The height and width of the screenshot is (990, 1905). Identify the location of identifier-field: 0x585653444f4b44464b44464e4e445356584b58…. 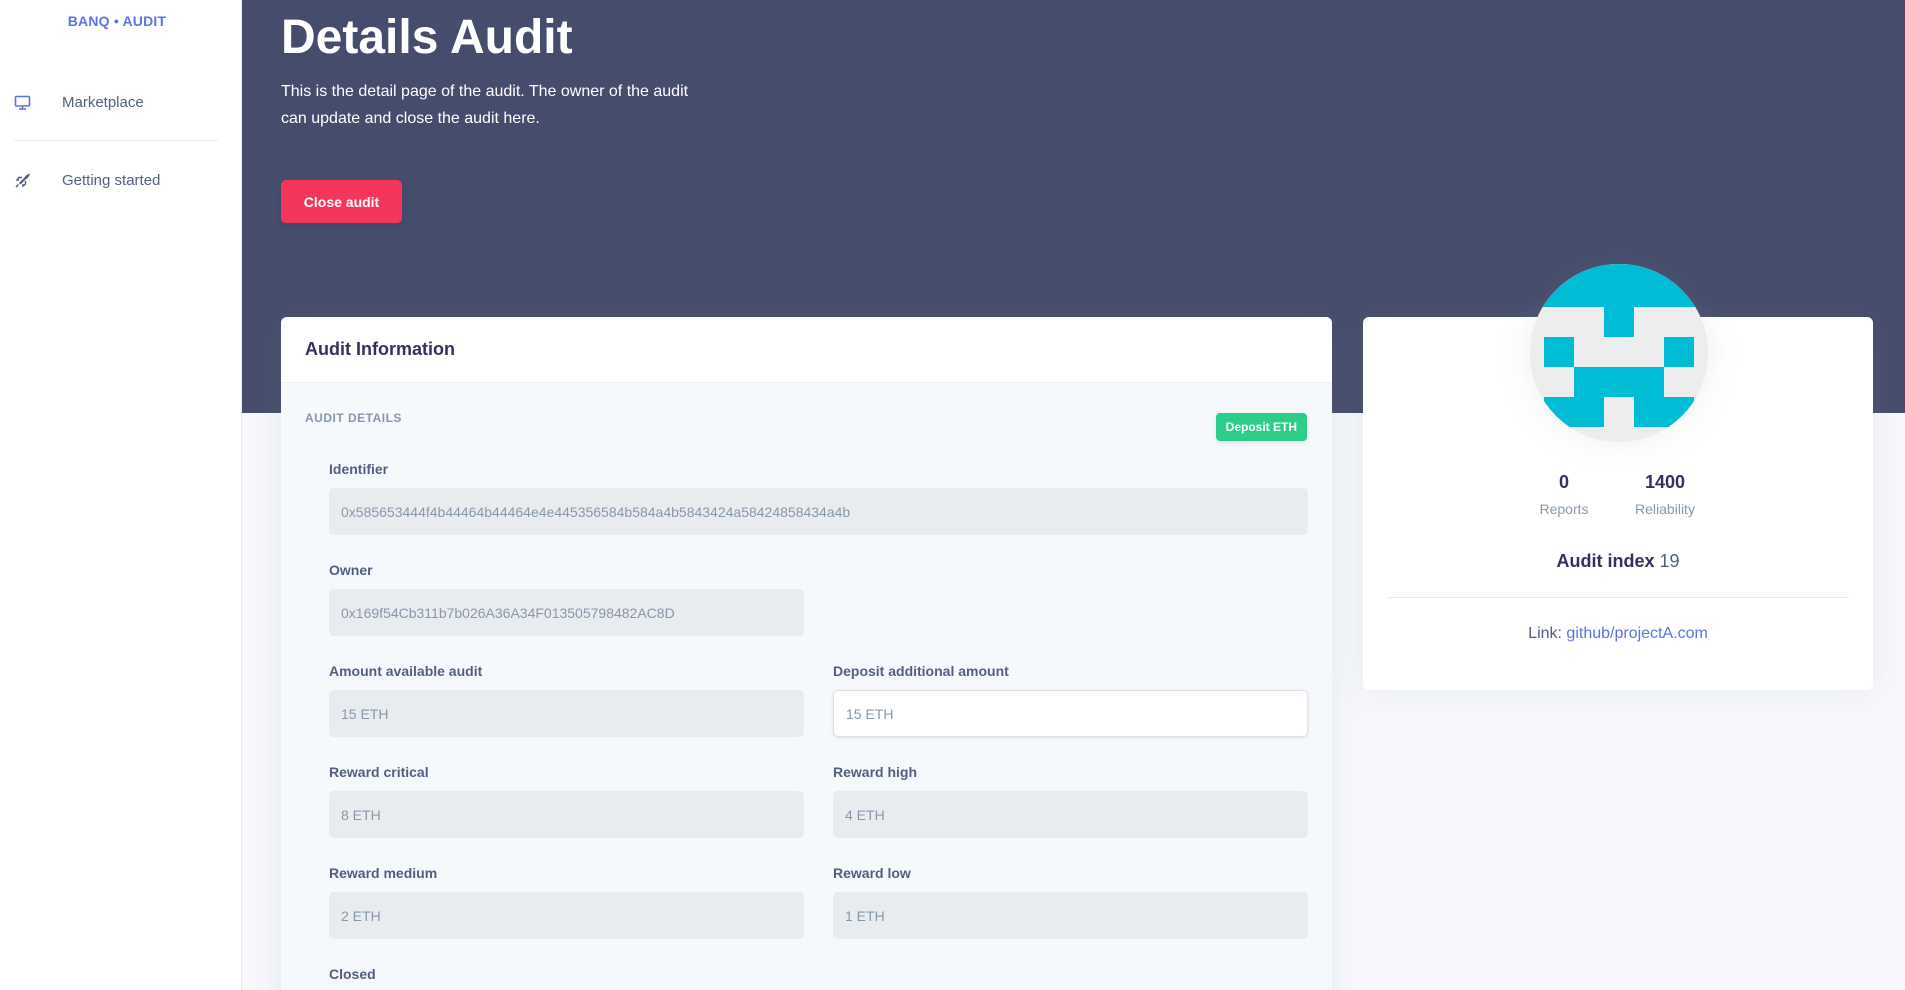
(818, 511).